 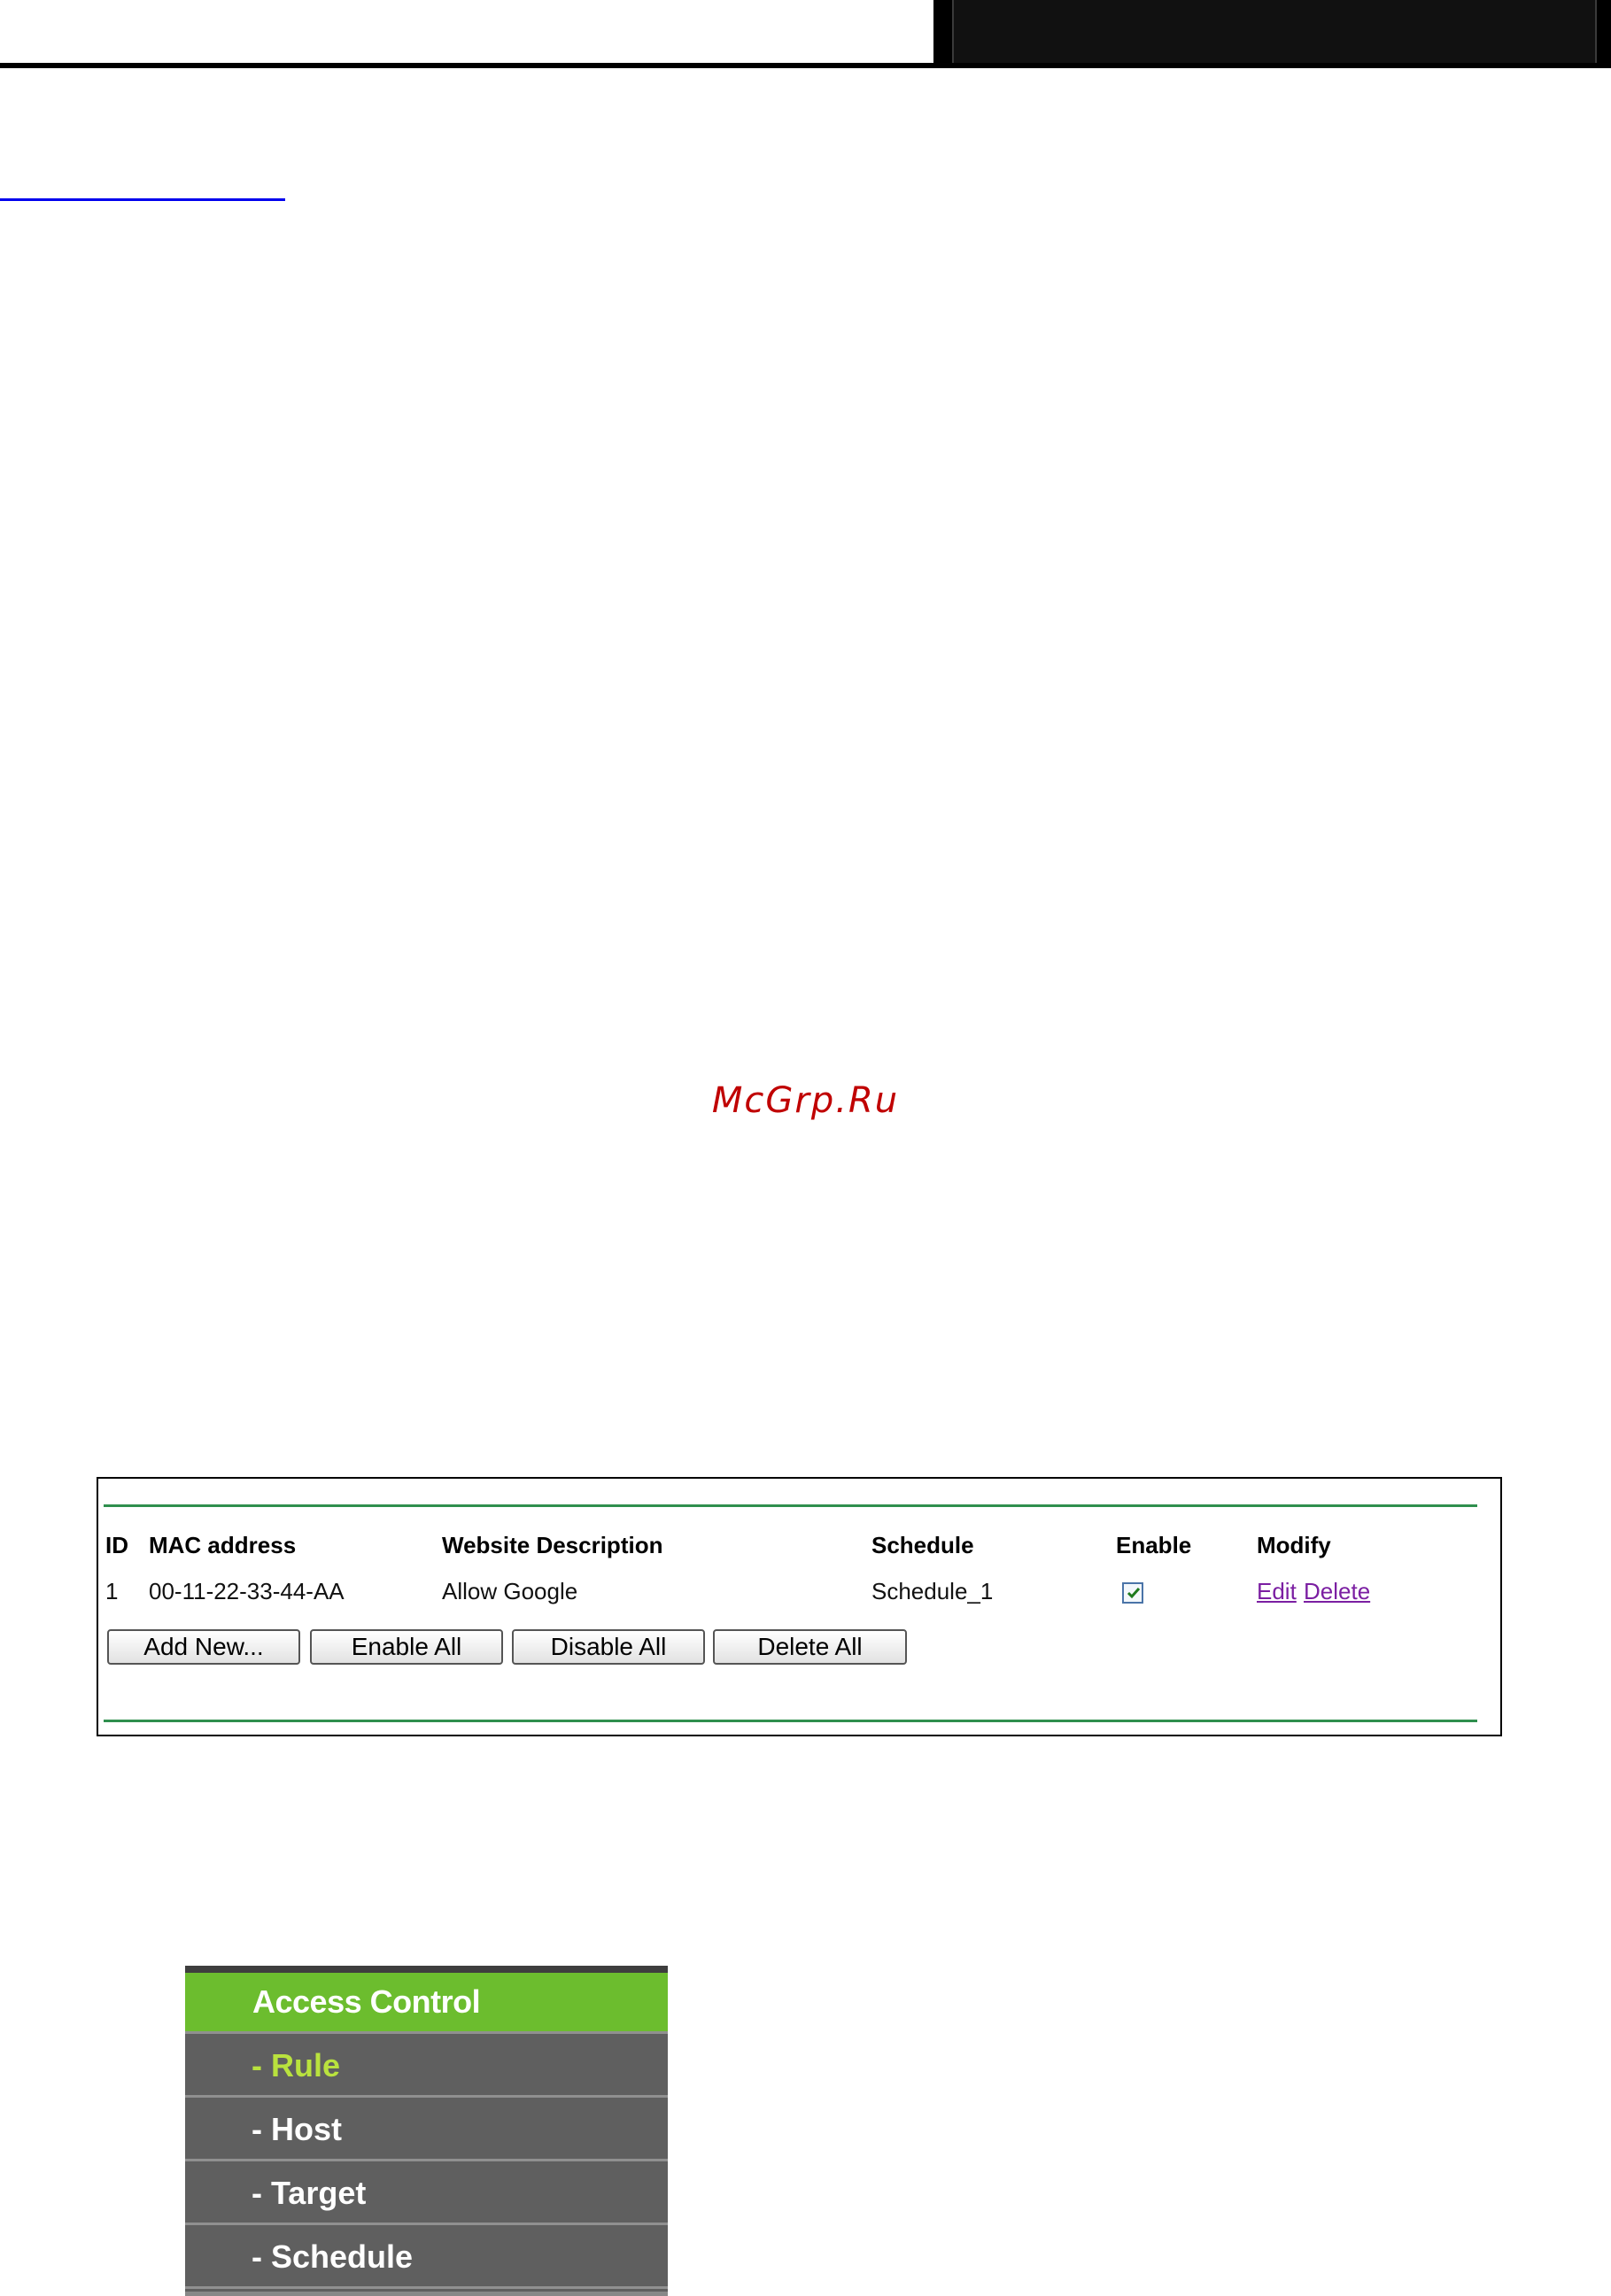 I want to click on column-header-modify: Modify, so click(x=1294, y=1545).